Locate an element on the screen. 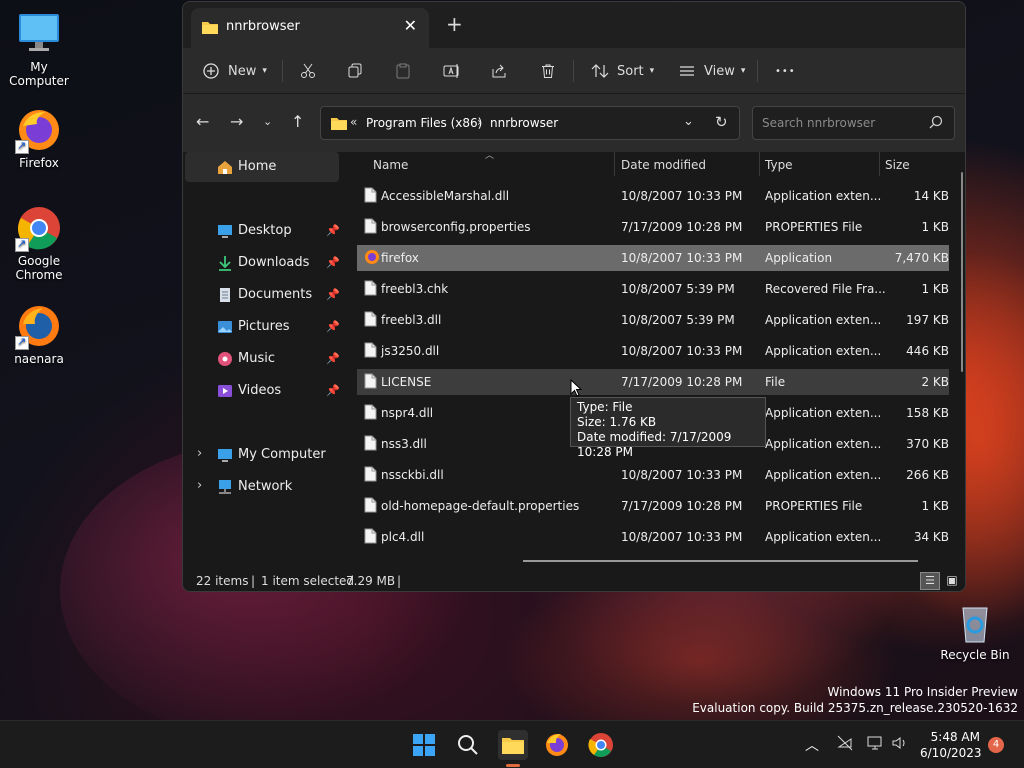 The width and height of the screenshot is (1024, 768). more-options-button: ••• is located at coordinates (785, 71).